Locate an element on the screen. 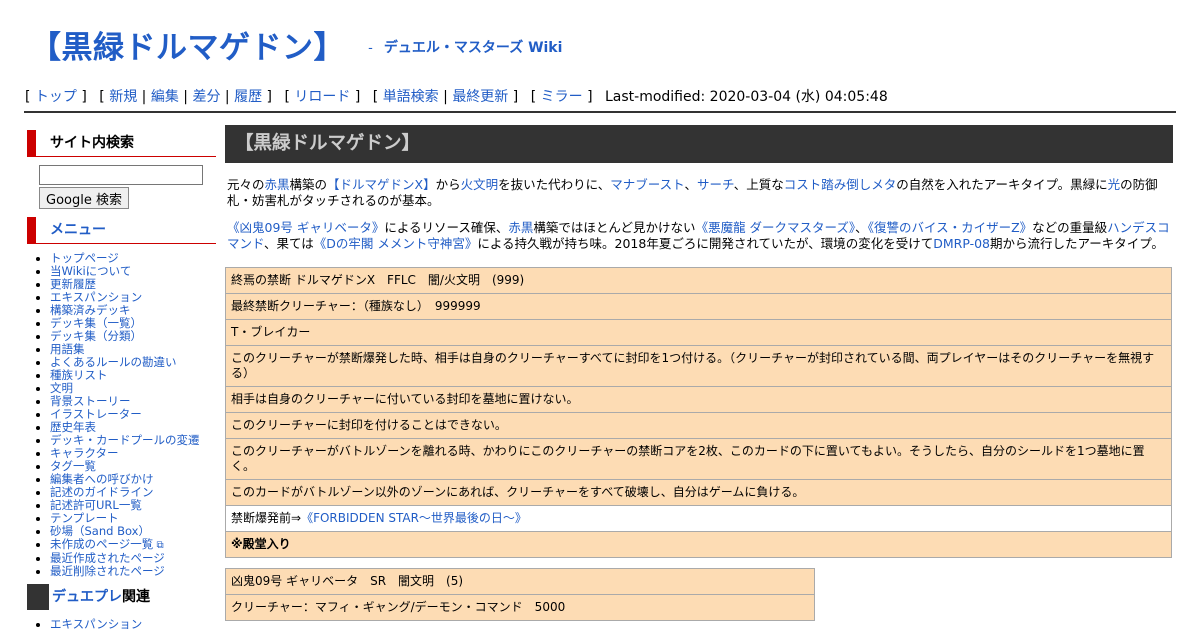  link-fire-civilization: 火文明 is located at coordinates (480, 184).